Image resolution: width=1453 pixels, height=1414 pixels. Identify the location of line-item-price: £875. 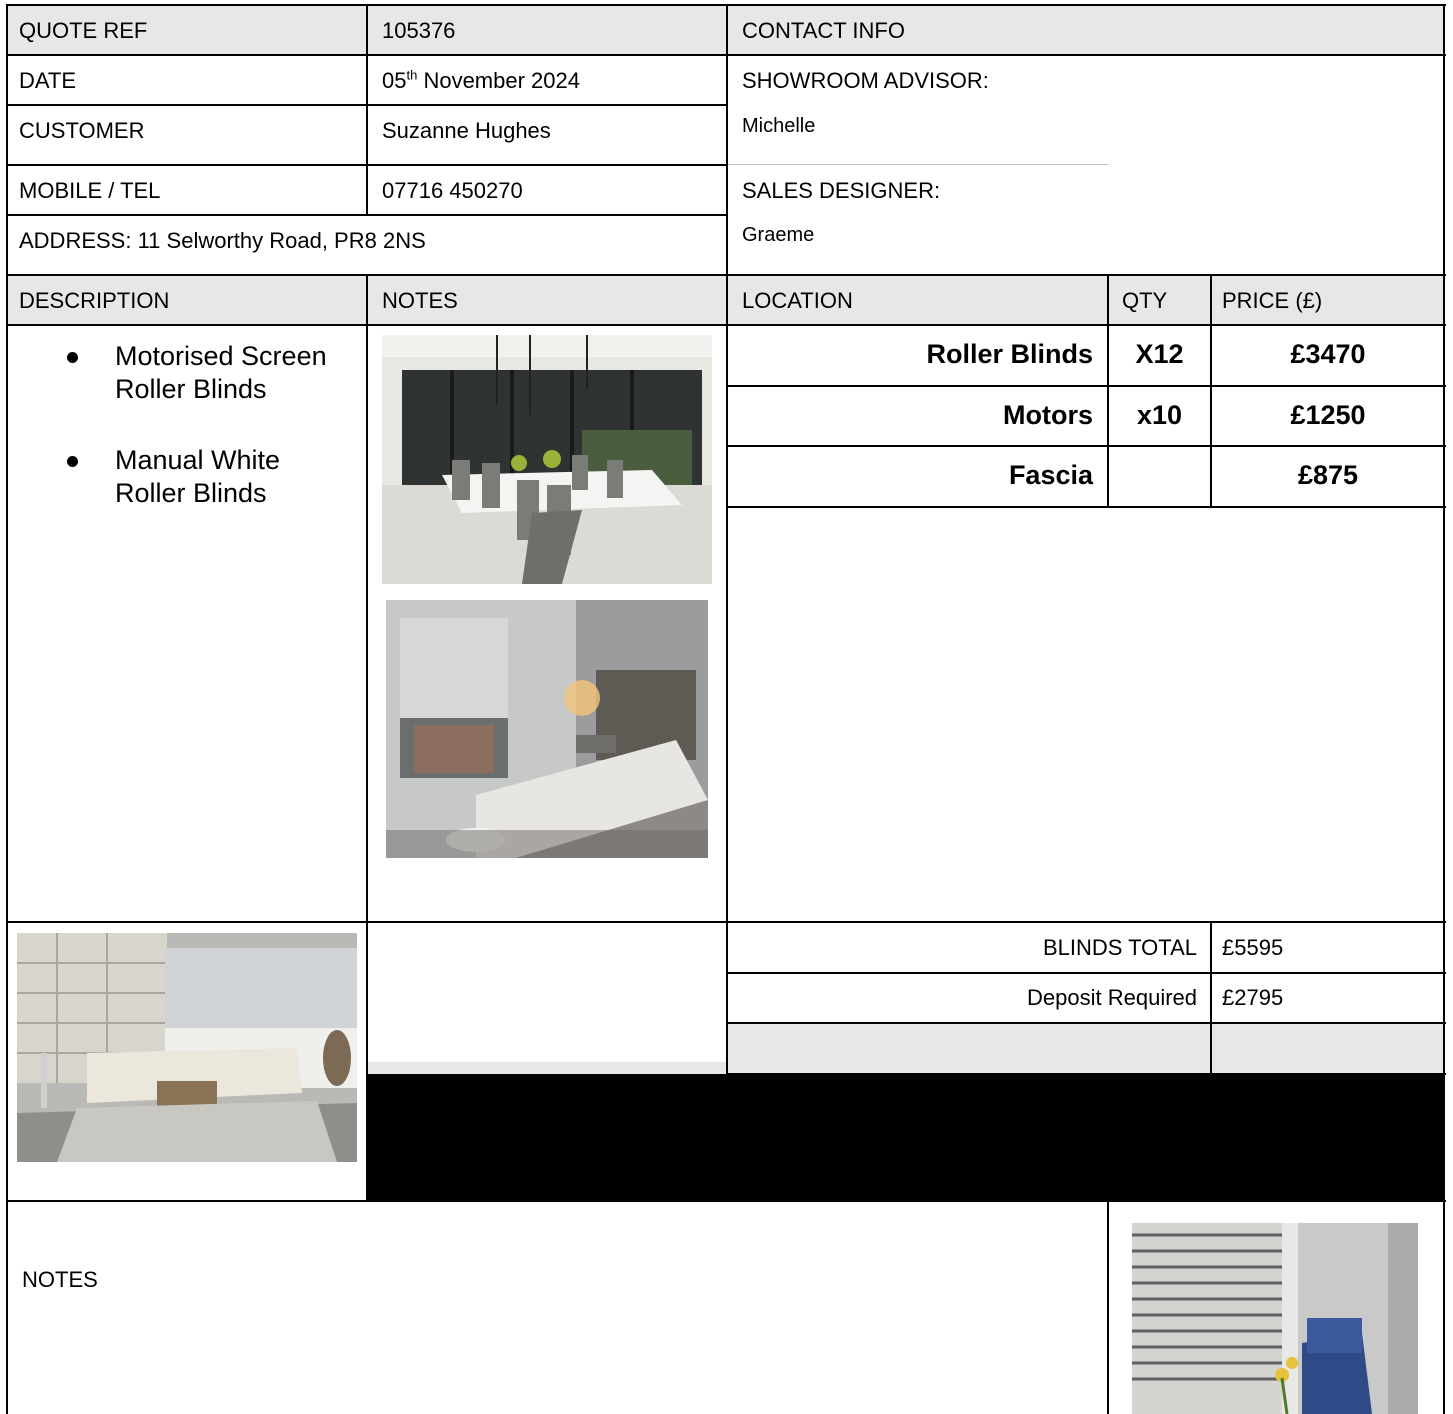
(1328, 475).